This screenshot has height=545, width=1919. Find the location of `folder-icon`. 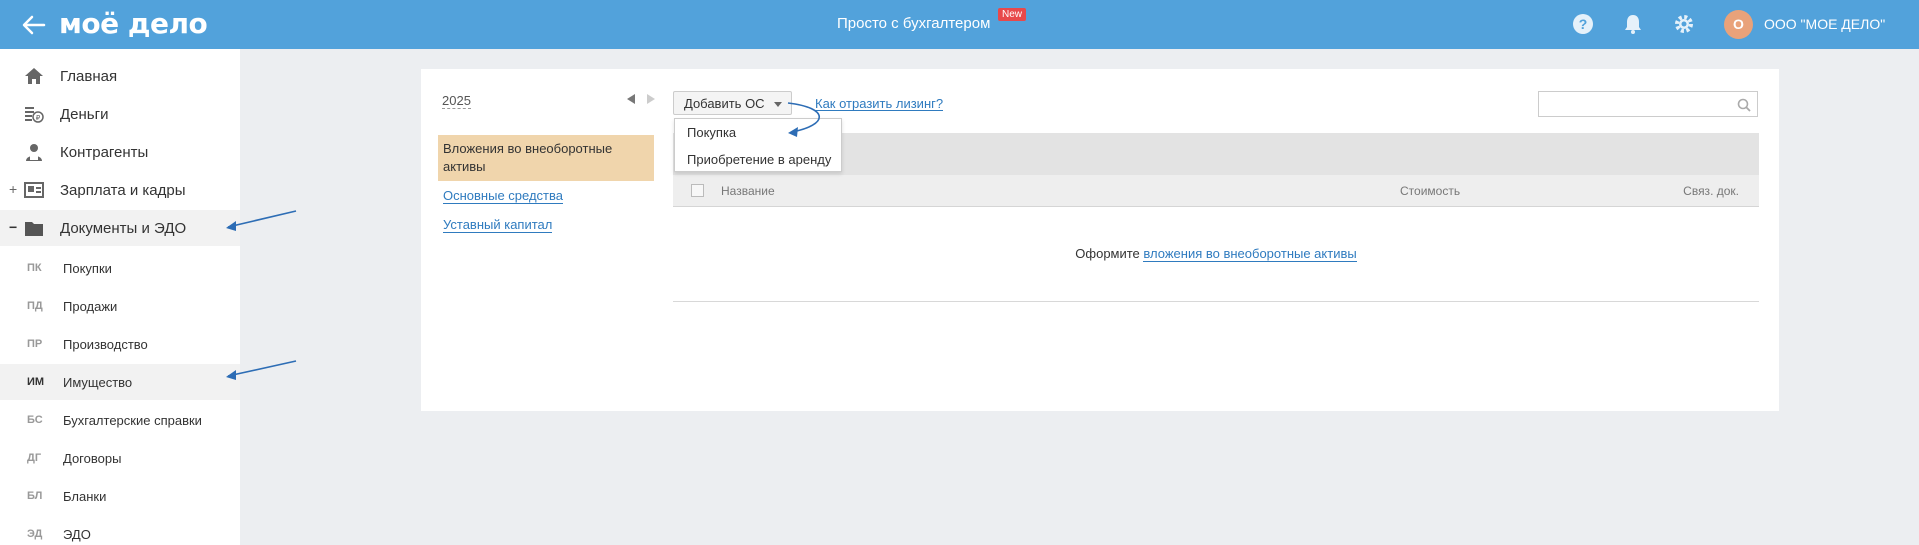

folder-icon is located at coordinates (34, 229).